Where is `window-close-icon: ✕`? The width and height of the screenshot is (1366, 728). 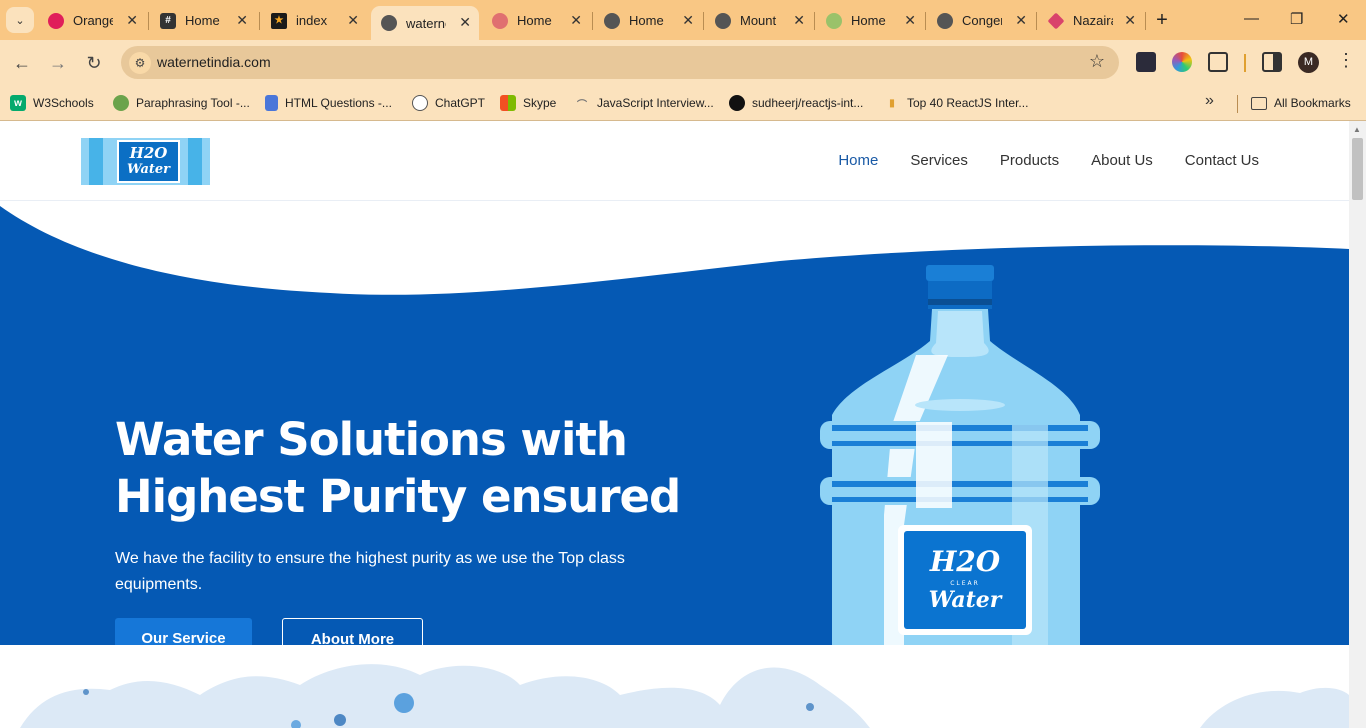
window-close-icon: ✕ is located at coordinates (1343, 19).